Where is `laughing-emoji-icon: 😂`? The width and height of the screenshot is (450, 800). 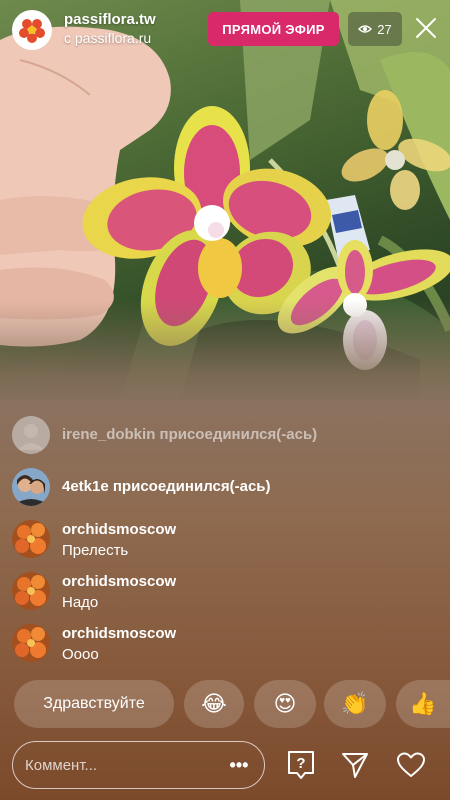 laughing-emoji-icon: 😂 is located at coordinates (214, 703).